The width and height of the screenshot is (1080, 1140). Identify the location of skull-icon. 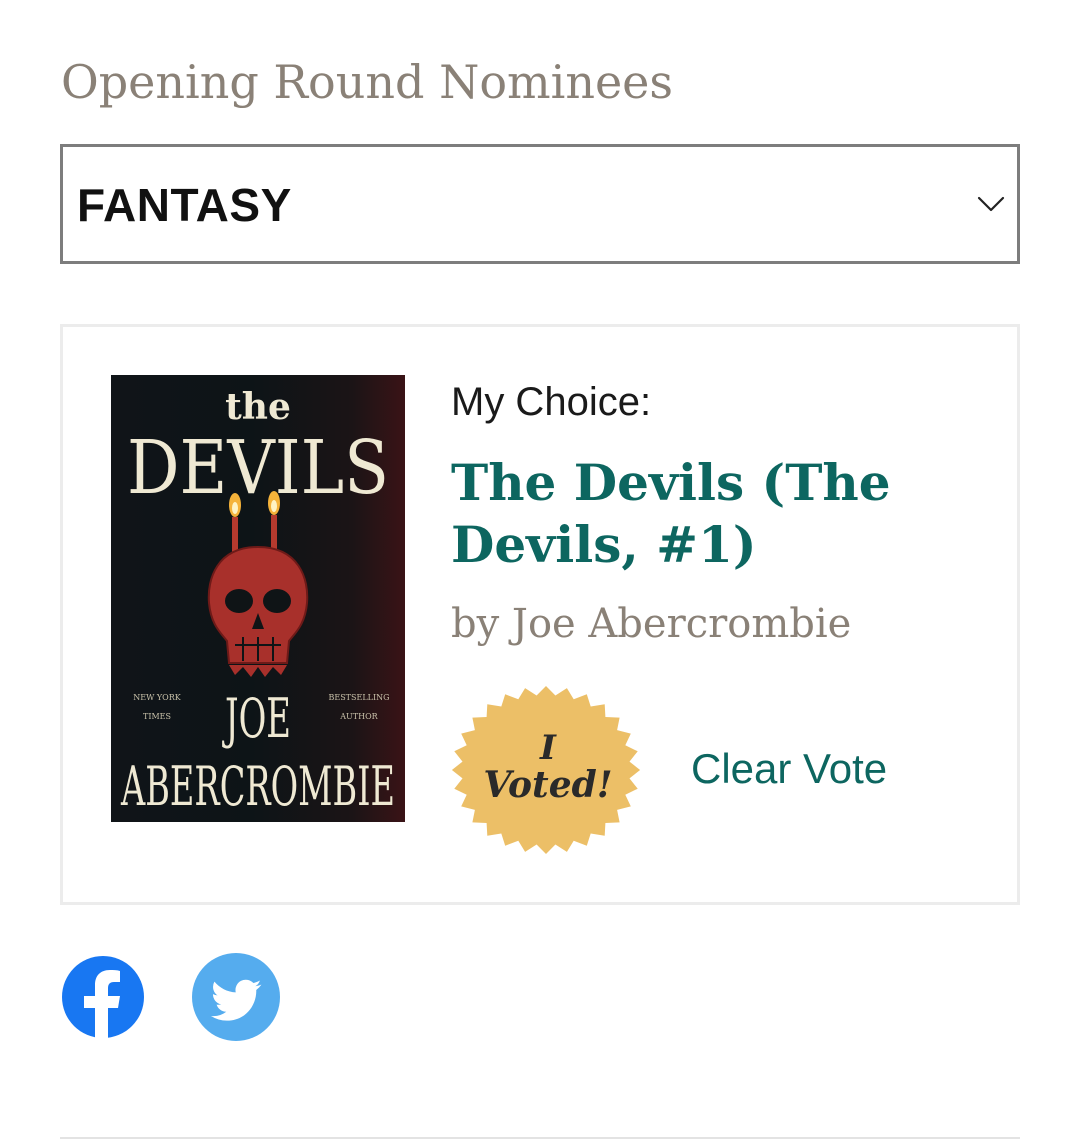
(258, 611).